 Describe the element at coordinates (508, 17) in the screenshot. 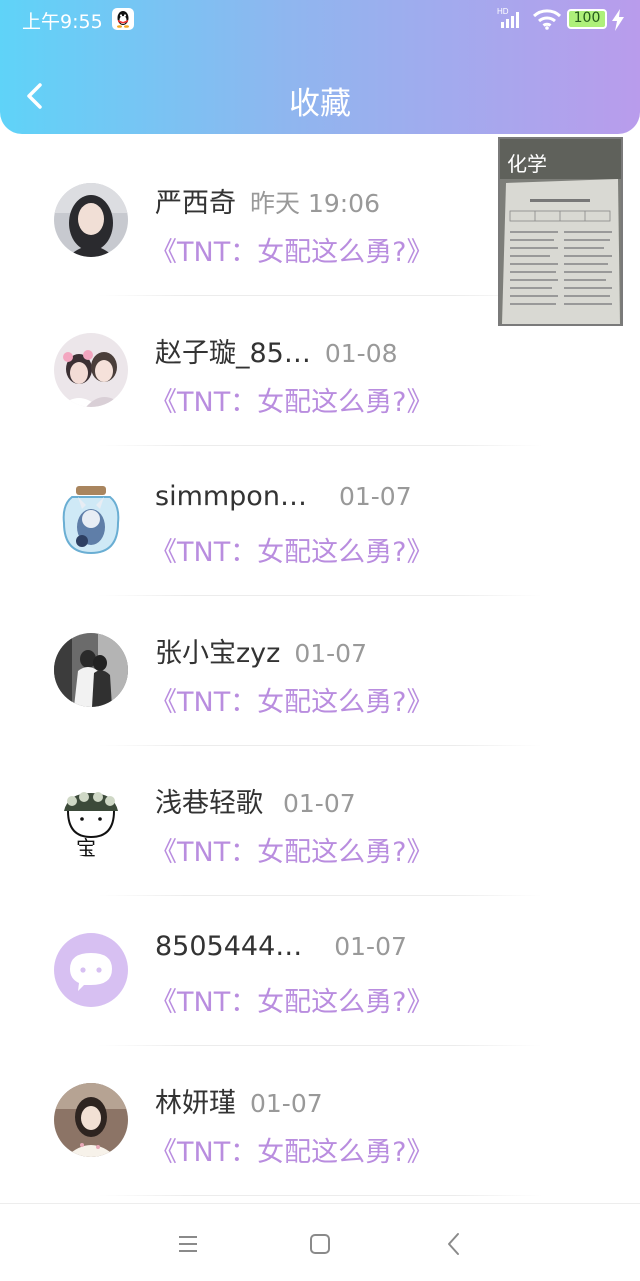

I see `hd-signal-icon: HD` at that location.